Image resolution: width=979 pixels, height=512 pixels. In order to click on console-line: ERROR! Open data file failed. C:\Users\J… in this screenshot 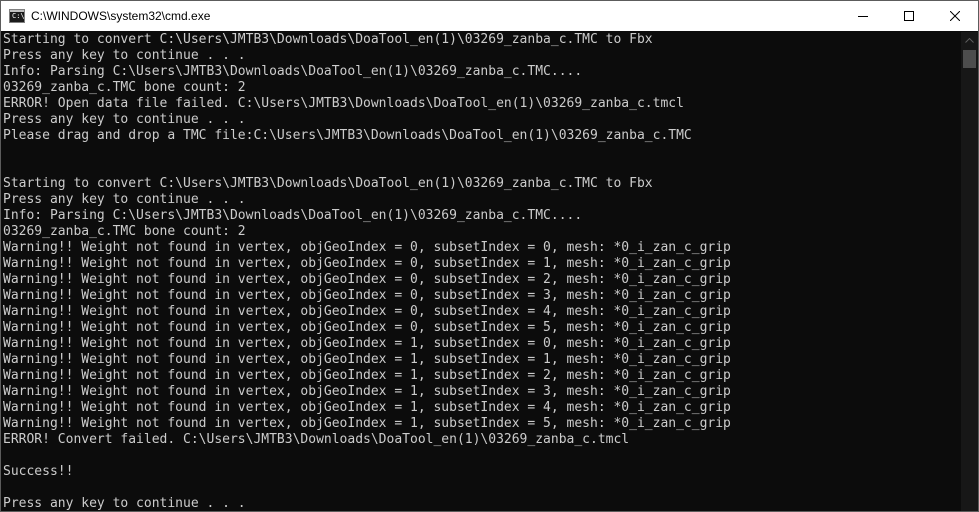, I will do `click(343, 103)`.